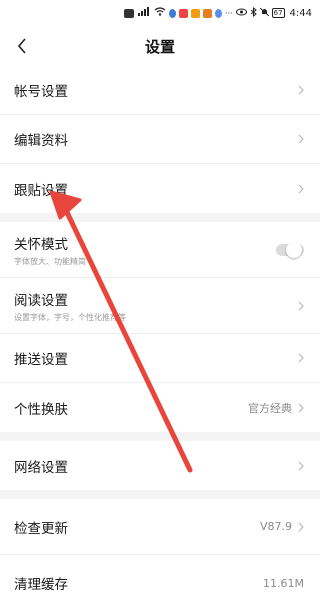 This screenshot has width=320, height=609. I want to click on wifi-icon, so click(160, 13).